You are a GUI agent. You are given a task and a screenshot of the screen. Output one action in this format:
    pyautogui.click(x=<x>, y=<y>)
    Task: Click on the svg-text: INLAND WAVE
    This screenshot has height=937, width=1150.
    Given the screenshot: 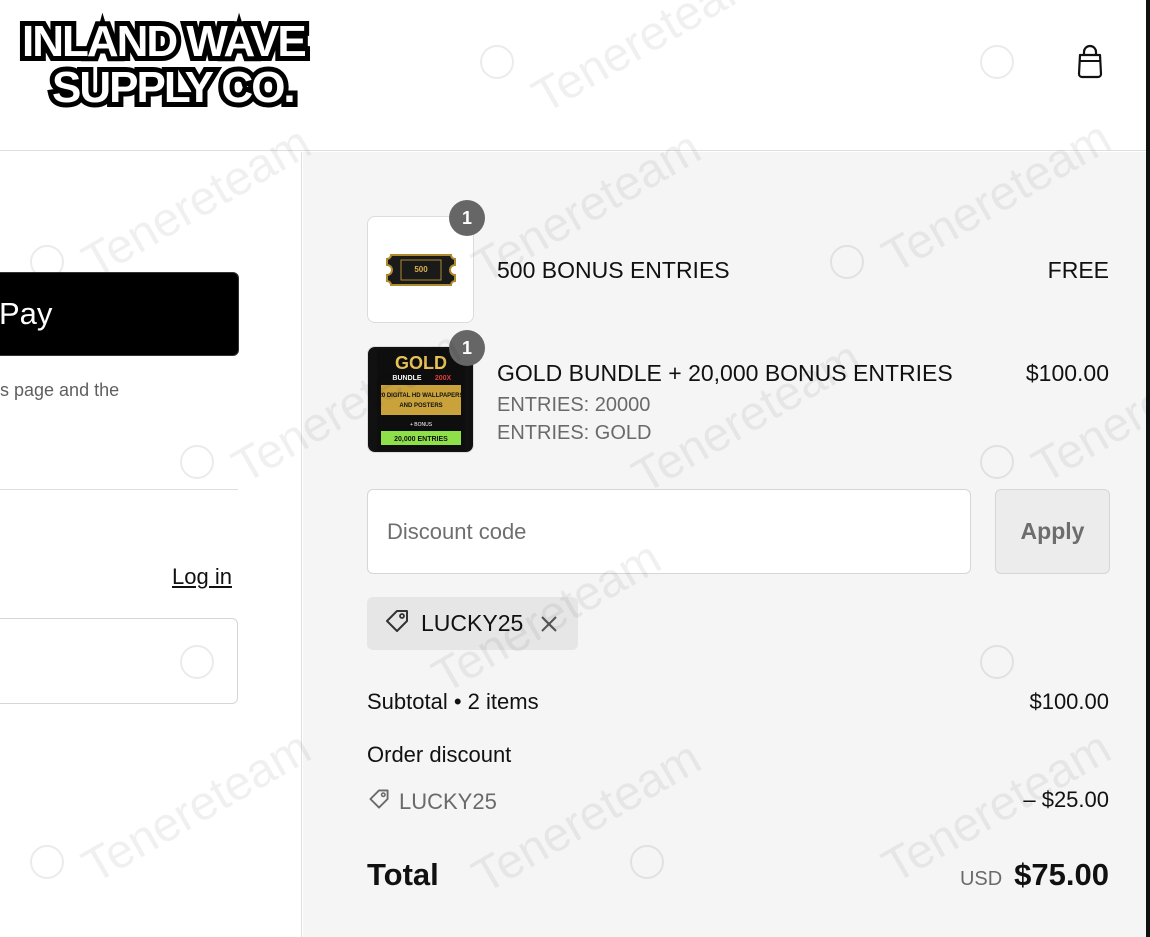 What is the action you would take?
    pyautogui.click(x=163, y=41)
    